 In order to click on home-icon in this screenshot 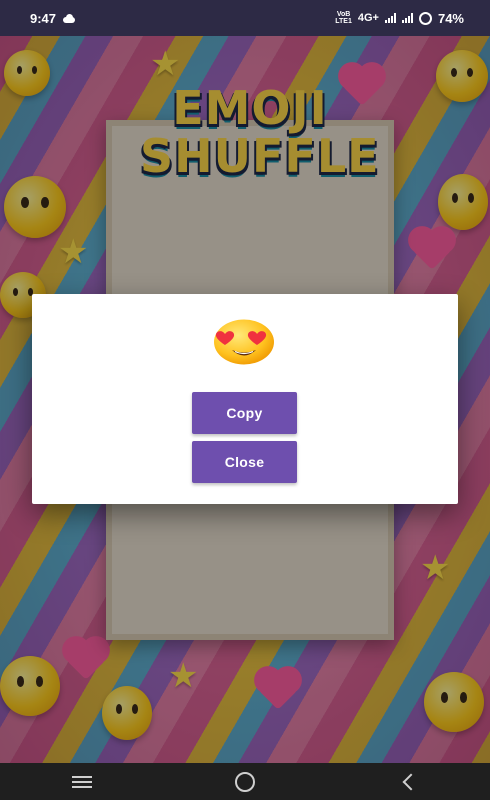, I will do `click(244, 781)`.